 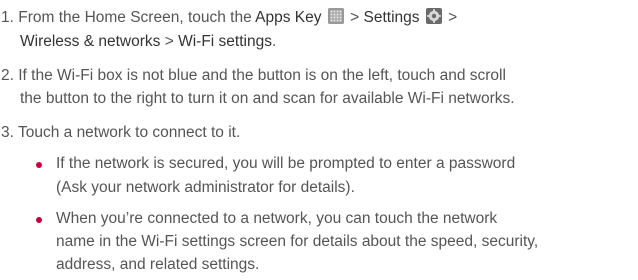 I want to click on step-1-sep-3: >, so click(x=169, y=41).